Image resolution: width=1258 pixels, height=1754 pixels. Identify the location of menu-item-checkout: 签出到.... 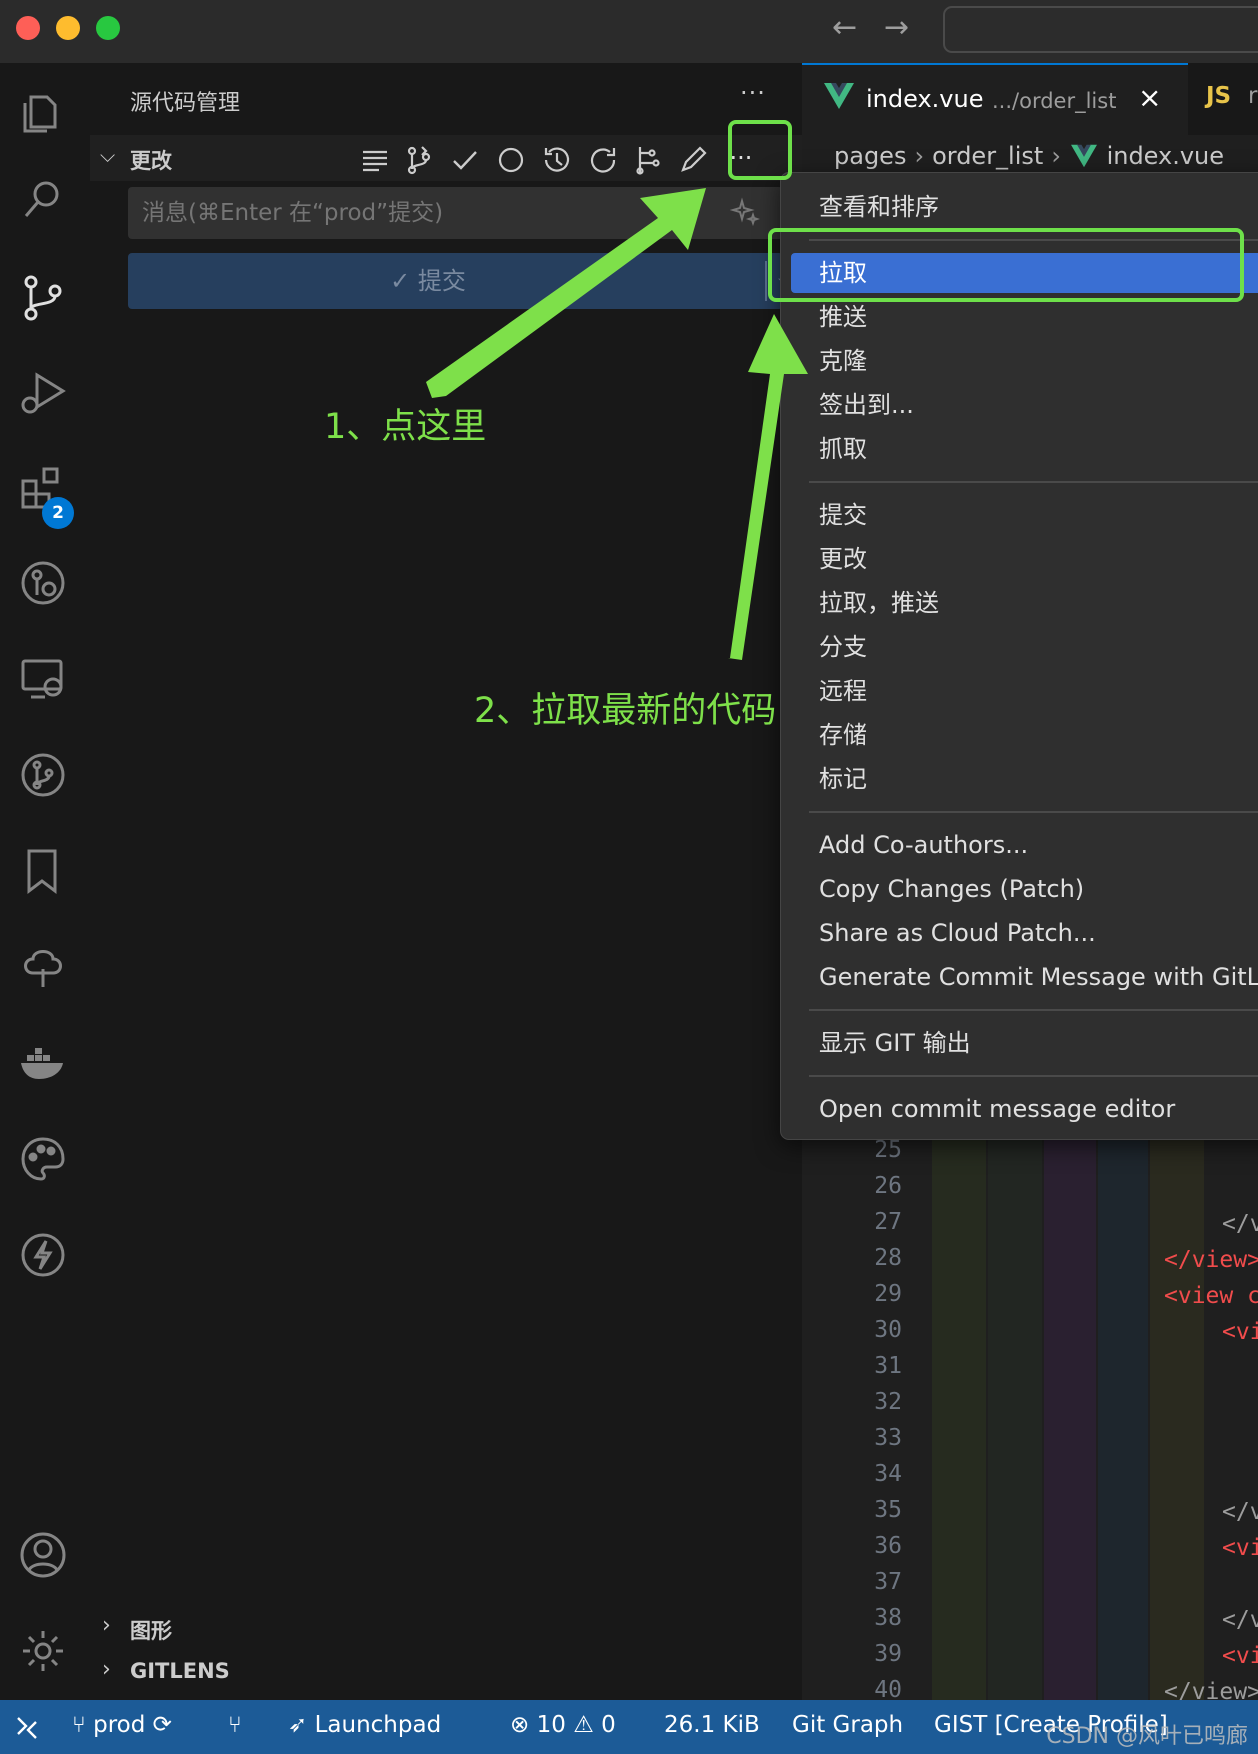
(1024, 405).